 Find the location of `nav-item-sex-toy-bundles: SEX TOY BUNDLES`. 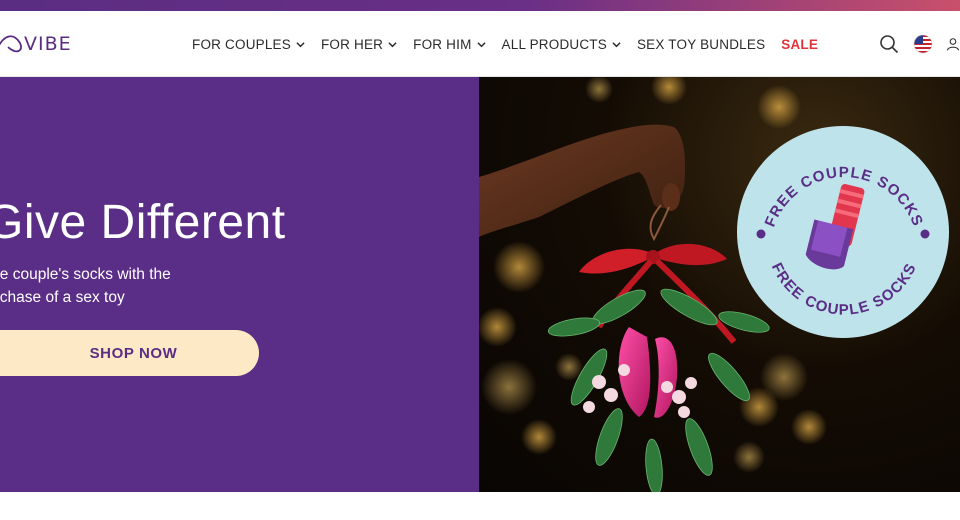

nav-item-sex-toy-bundles: SEX TOY BUNDLES is located at coordinates (701, 44).